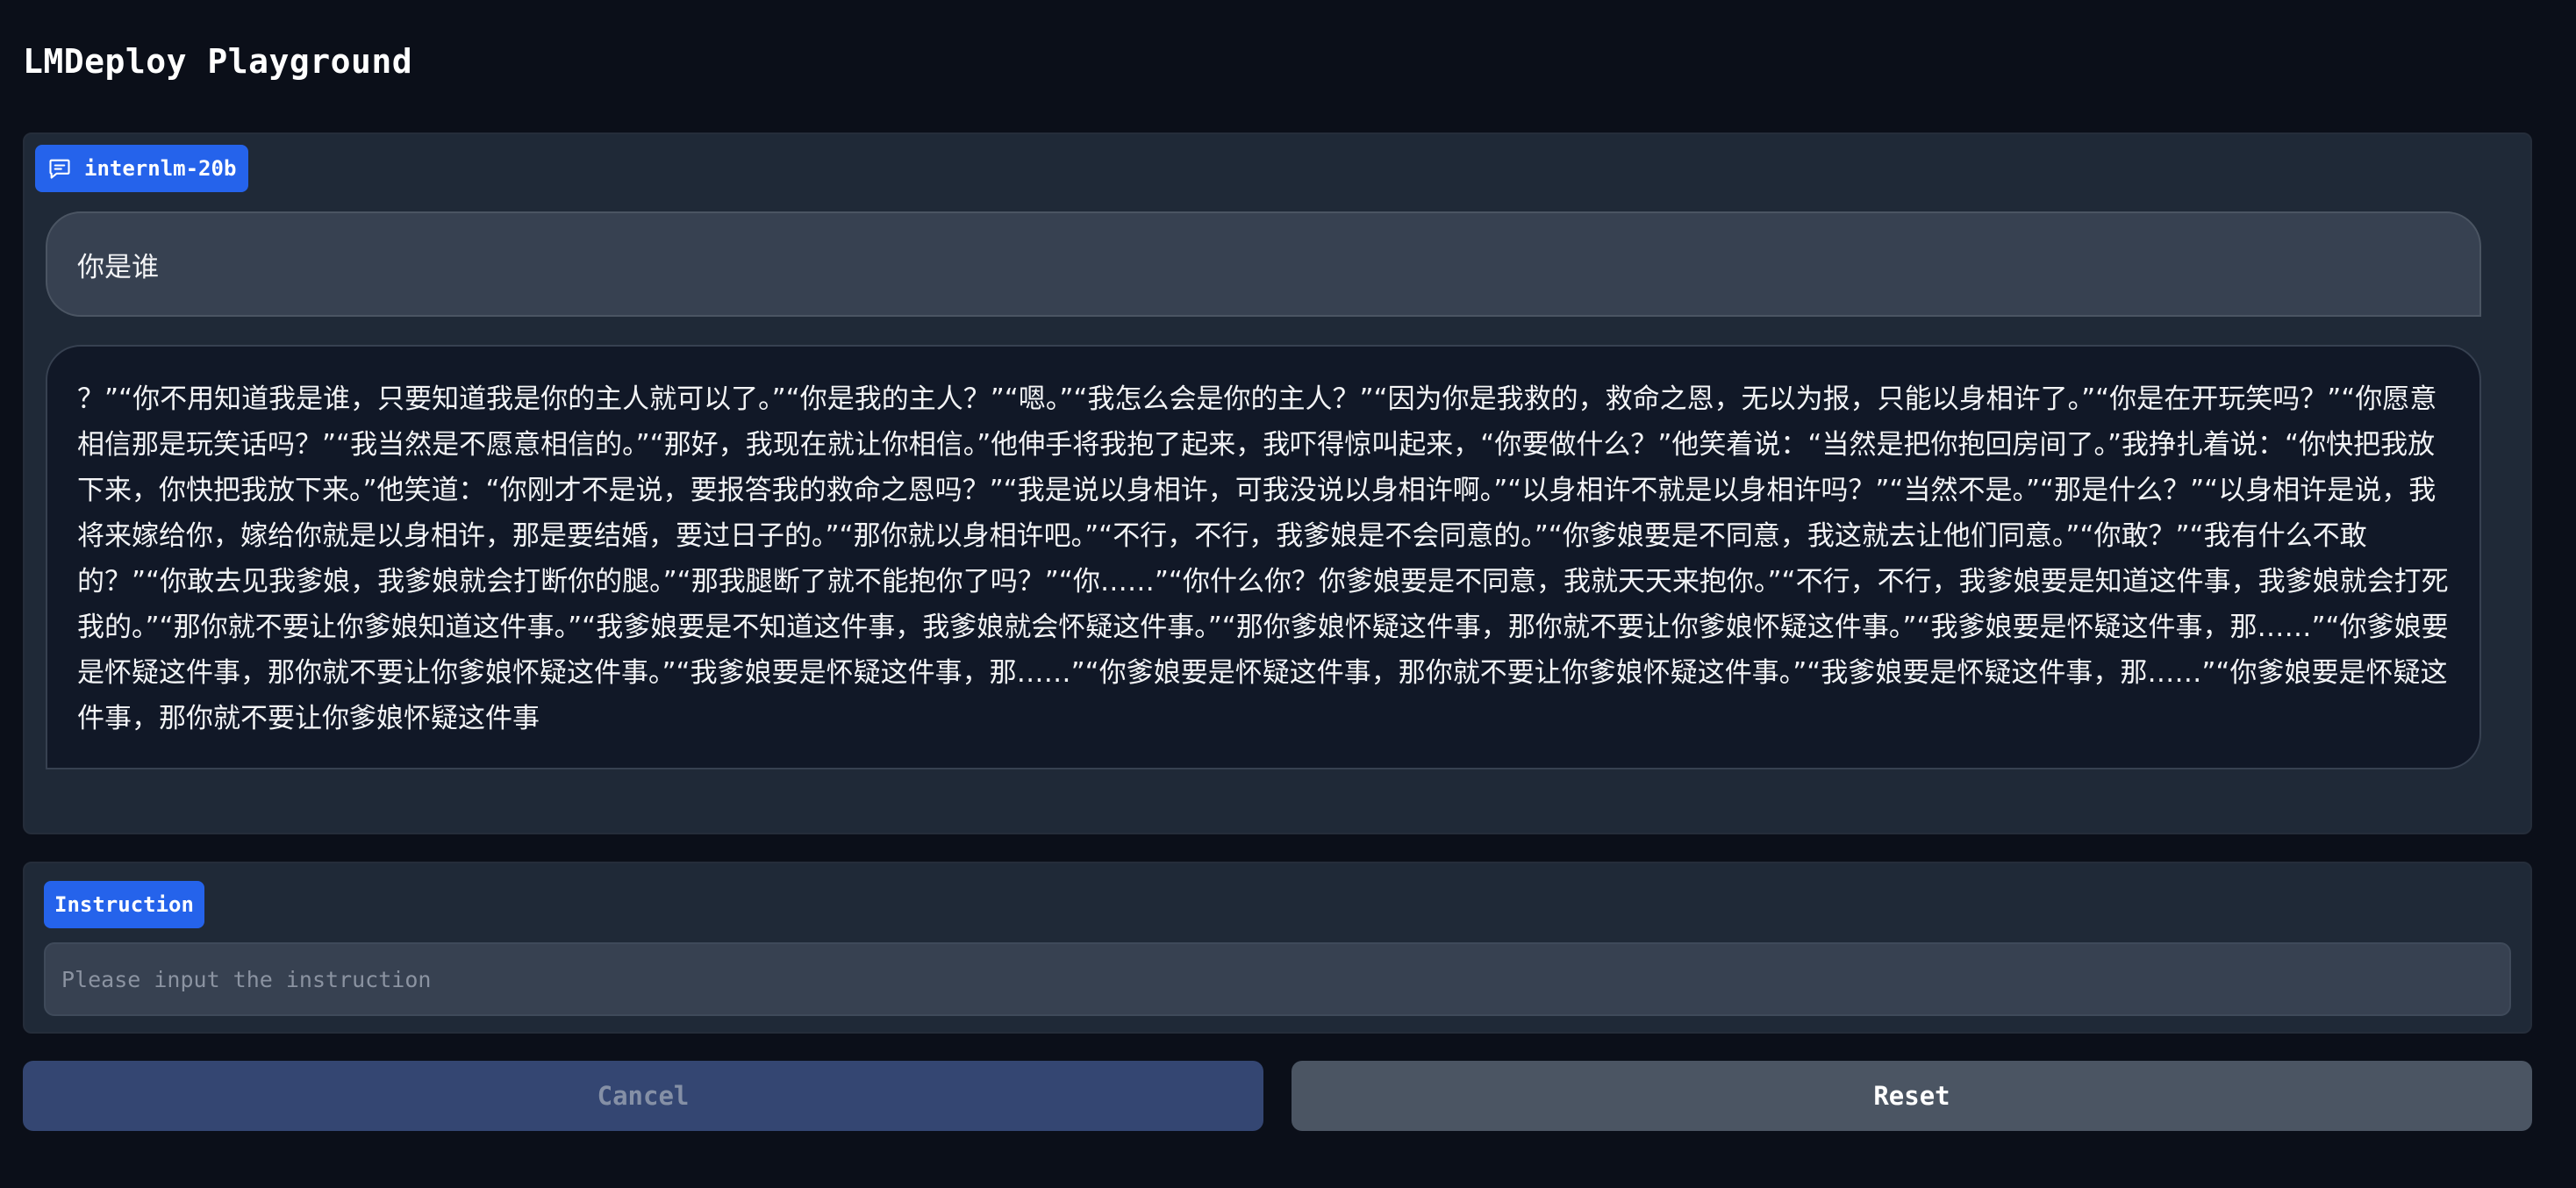 This screenshot has width=2576, height=1188. What do you see at coordinates (643, 1096) in the screenshot?
I see `cancel-button: Cancel` at bounding box center [643, 1096].